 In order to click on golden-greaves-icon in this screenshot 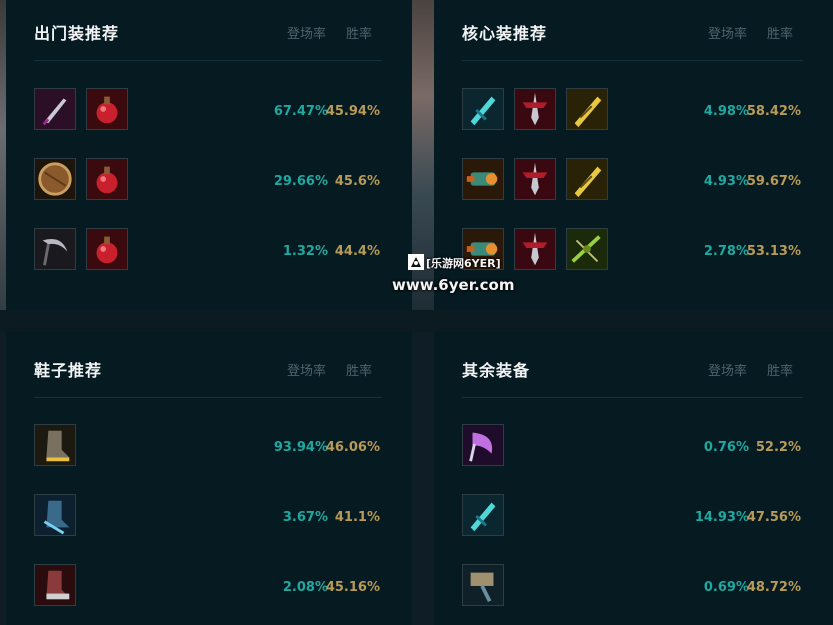, I will do `click(55, 445)`.